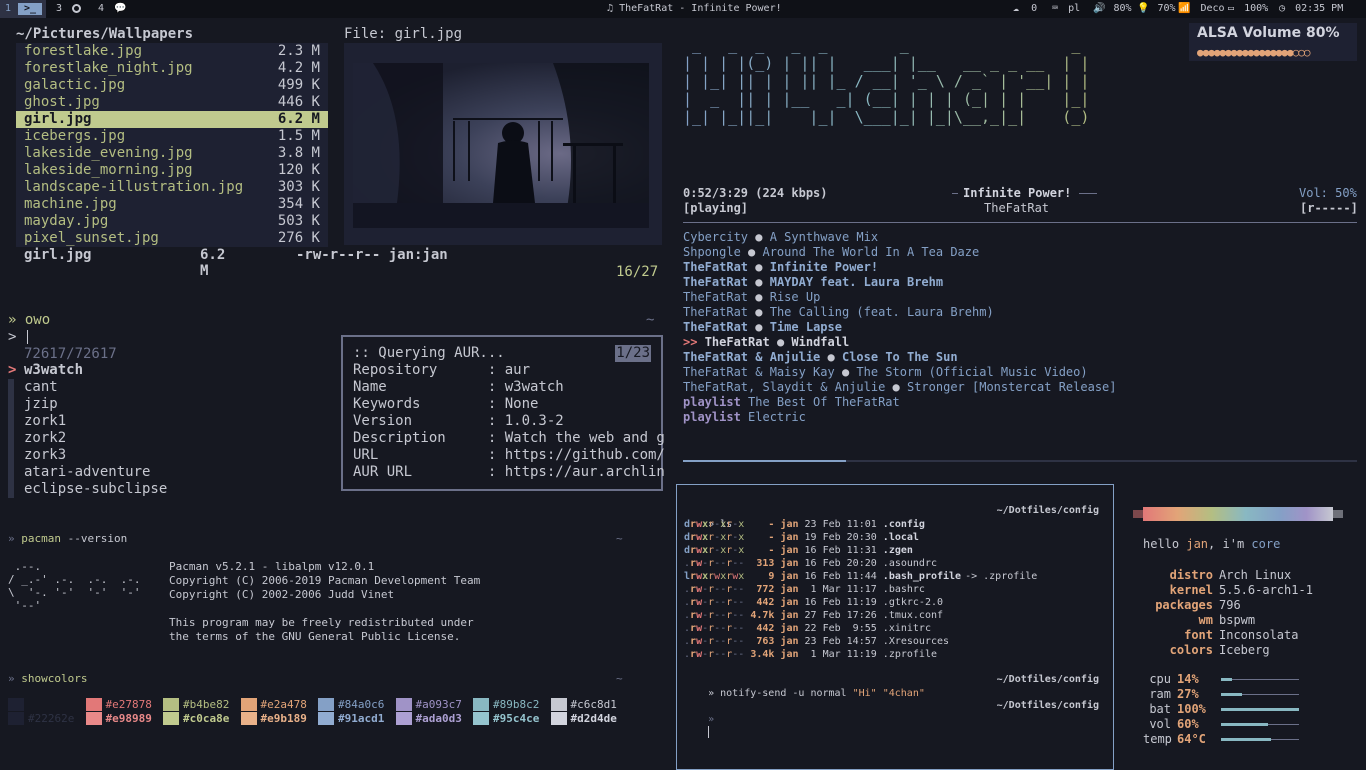 This screenshot has width=1366, height=770. Describe the element at coordinates (173, 421) in the screenshot. I see `result-item: zork1` at that location.